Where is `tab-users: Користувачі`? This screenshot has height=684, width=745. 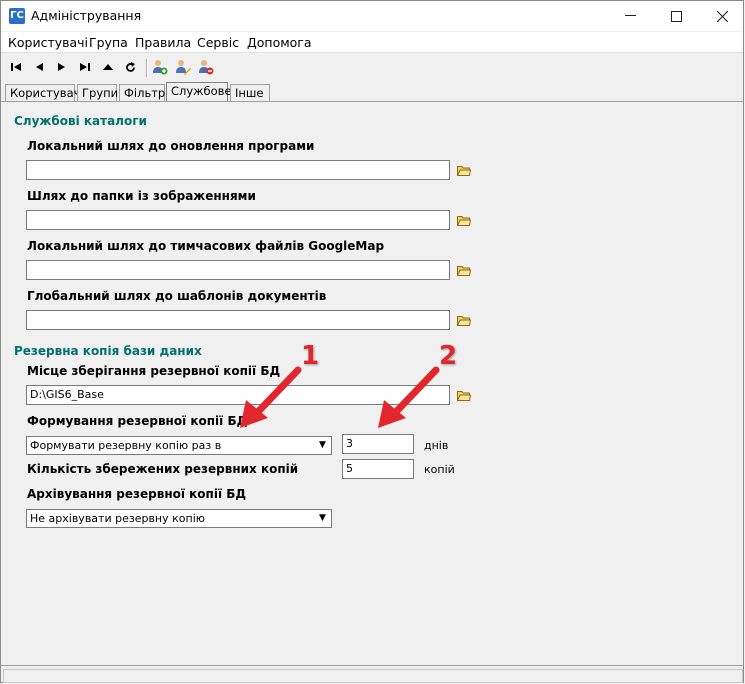
tab-users: Користувачі is located at coordinates (44, 92).